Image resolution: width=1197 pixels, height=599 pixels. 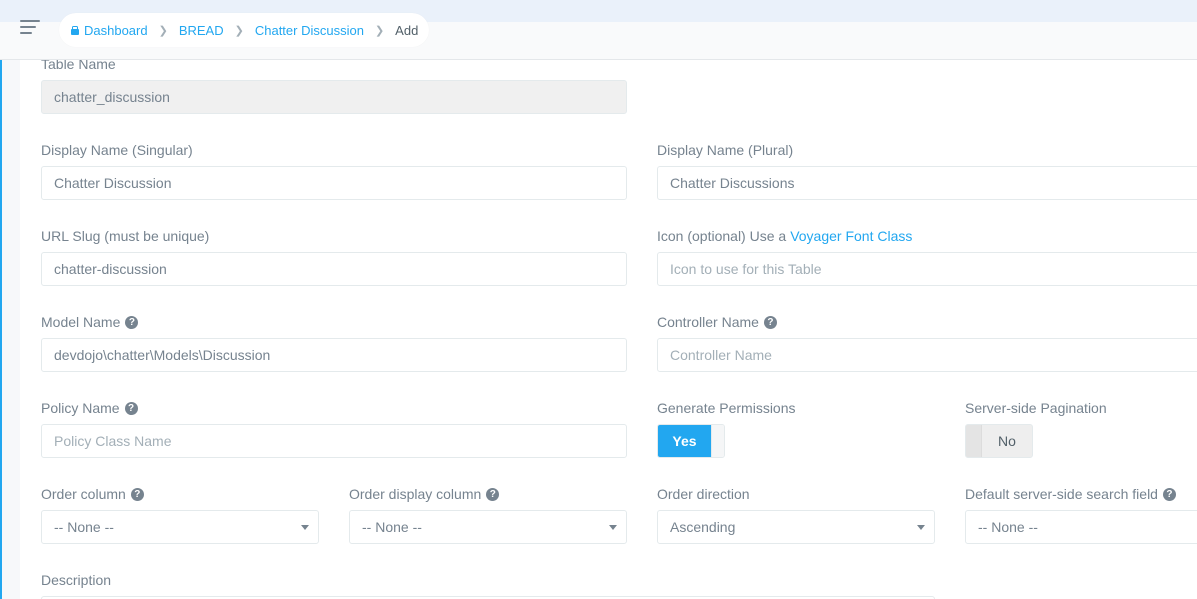 What do you see at coordinates (708, 322) in the screenshot?
I see `controller-name-label-text: Controller Name` at bounding box center [708, 322].